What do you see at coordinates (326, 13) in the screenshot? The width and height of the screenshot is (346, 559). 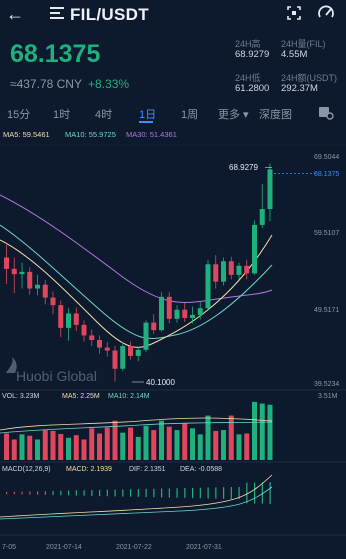 I see `speedometer-icon` at bounding box center [326, 13].